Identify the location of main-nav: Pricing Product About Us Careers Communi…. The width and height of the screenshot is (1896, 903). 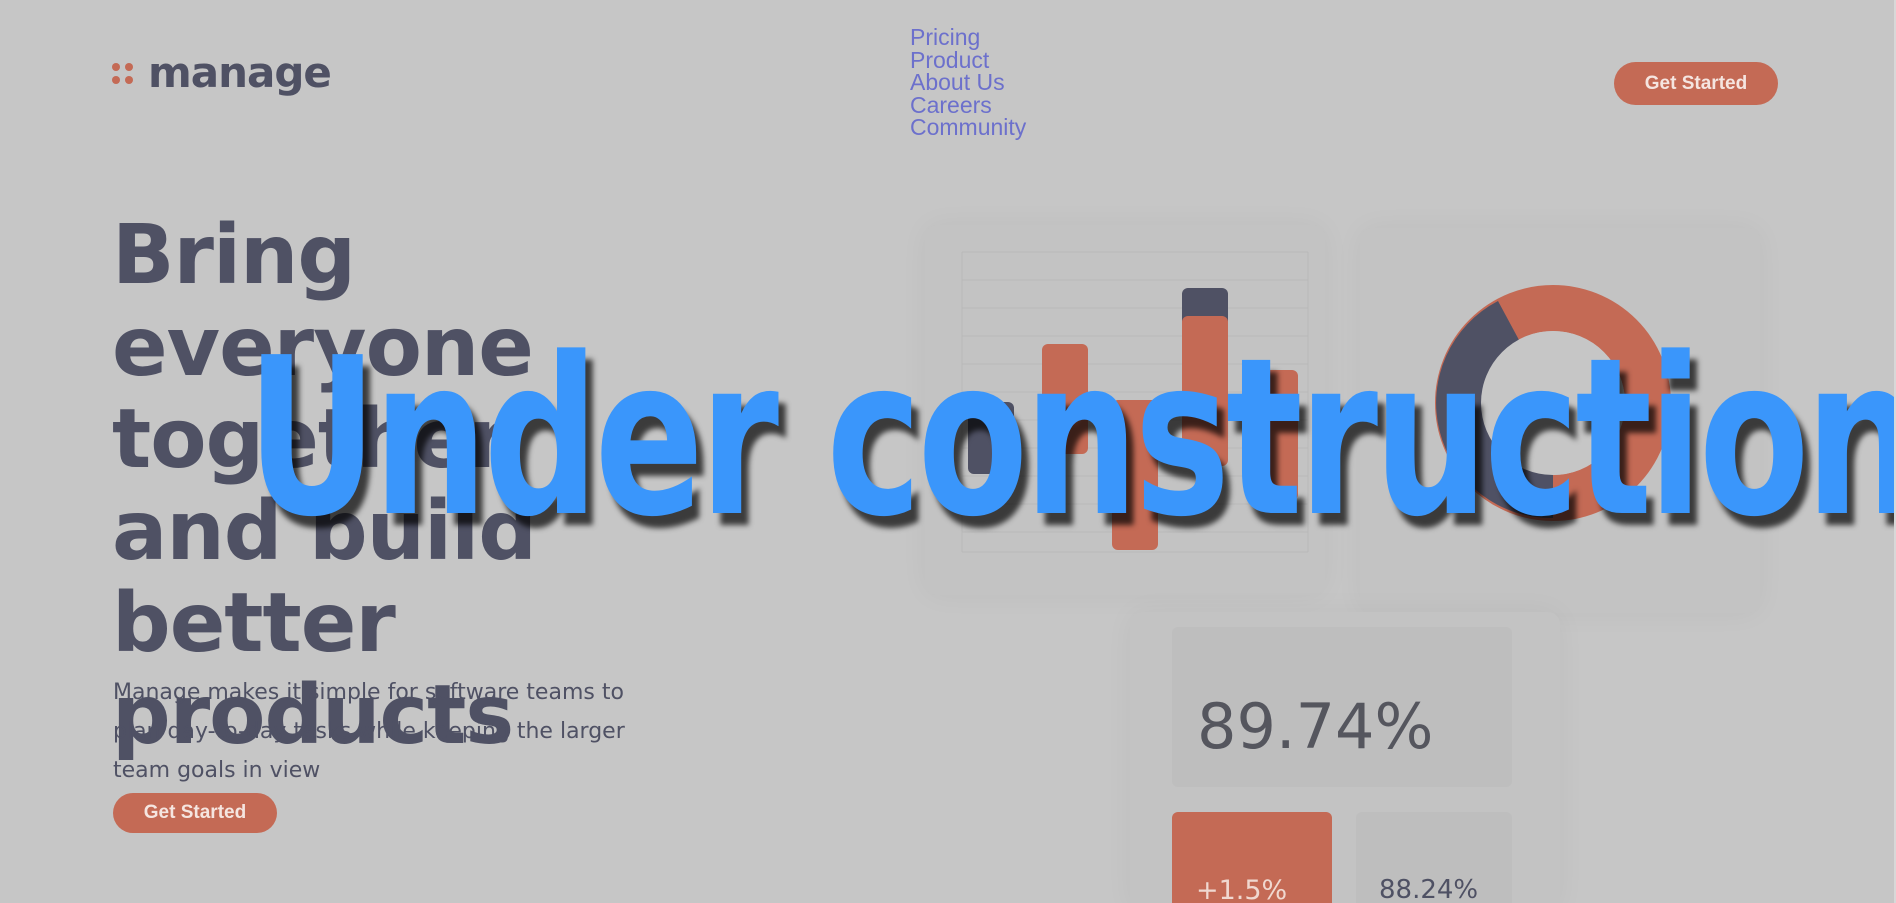
(968, 82).